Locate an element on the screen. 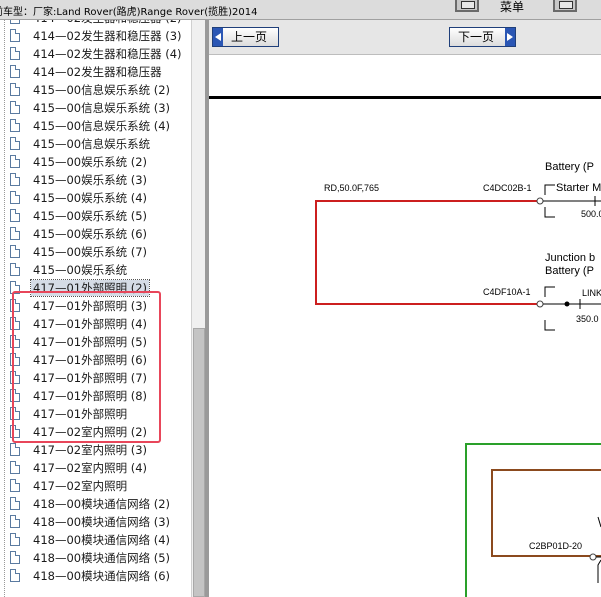 This screenshot has height=597, width=601. tree-item-label: 417—02室内照明 (4) is located at coordinates (90, 468).